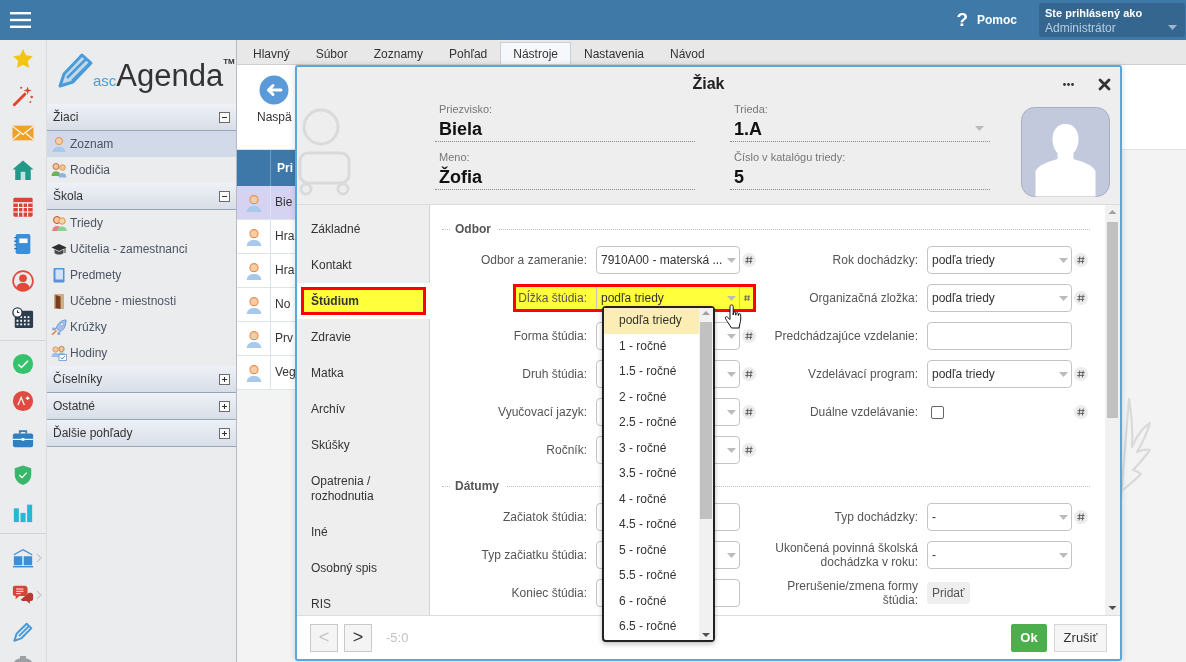  I want to click on sidebar-item: Krúžky, so click(141, 327).